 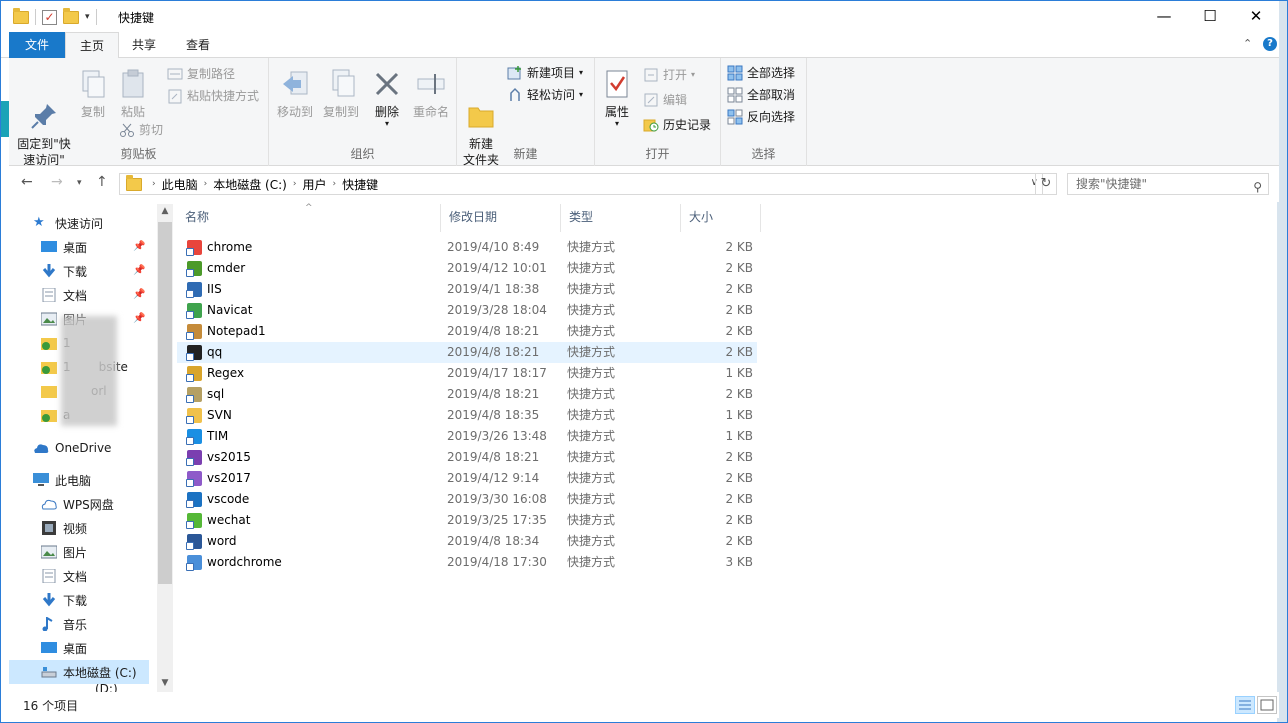 I want to click on close-button: ✕, so click(x=1256, y=16).